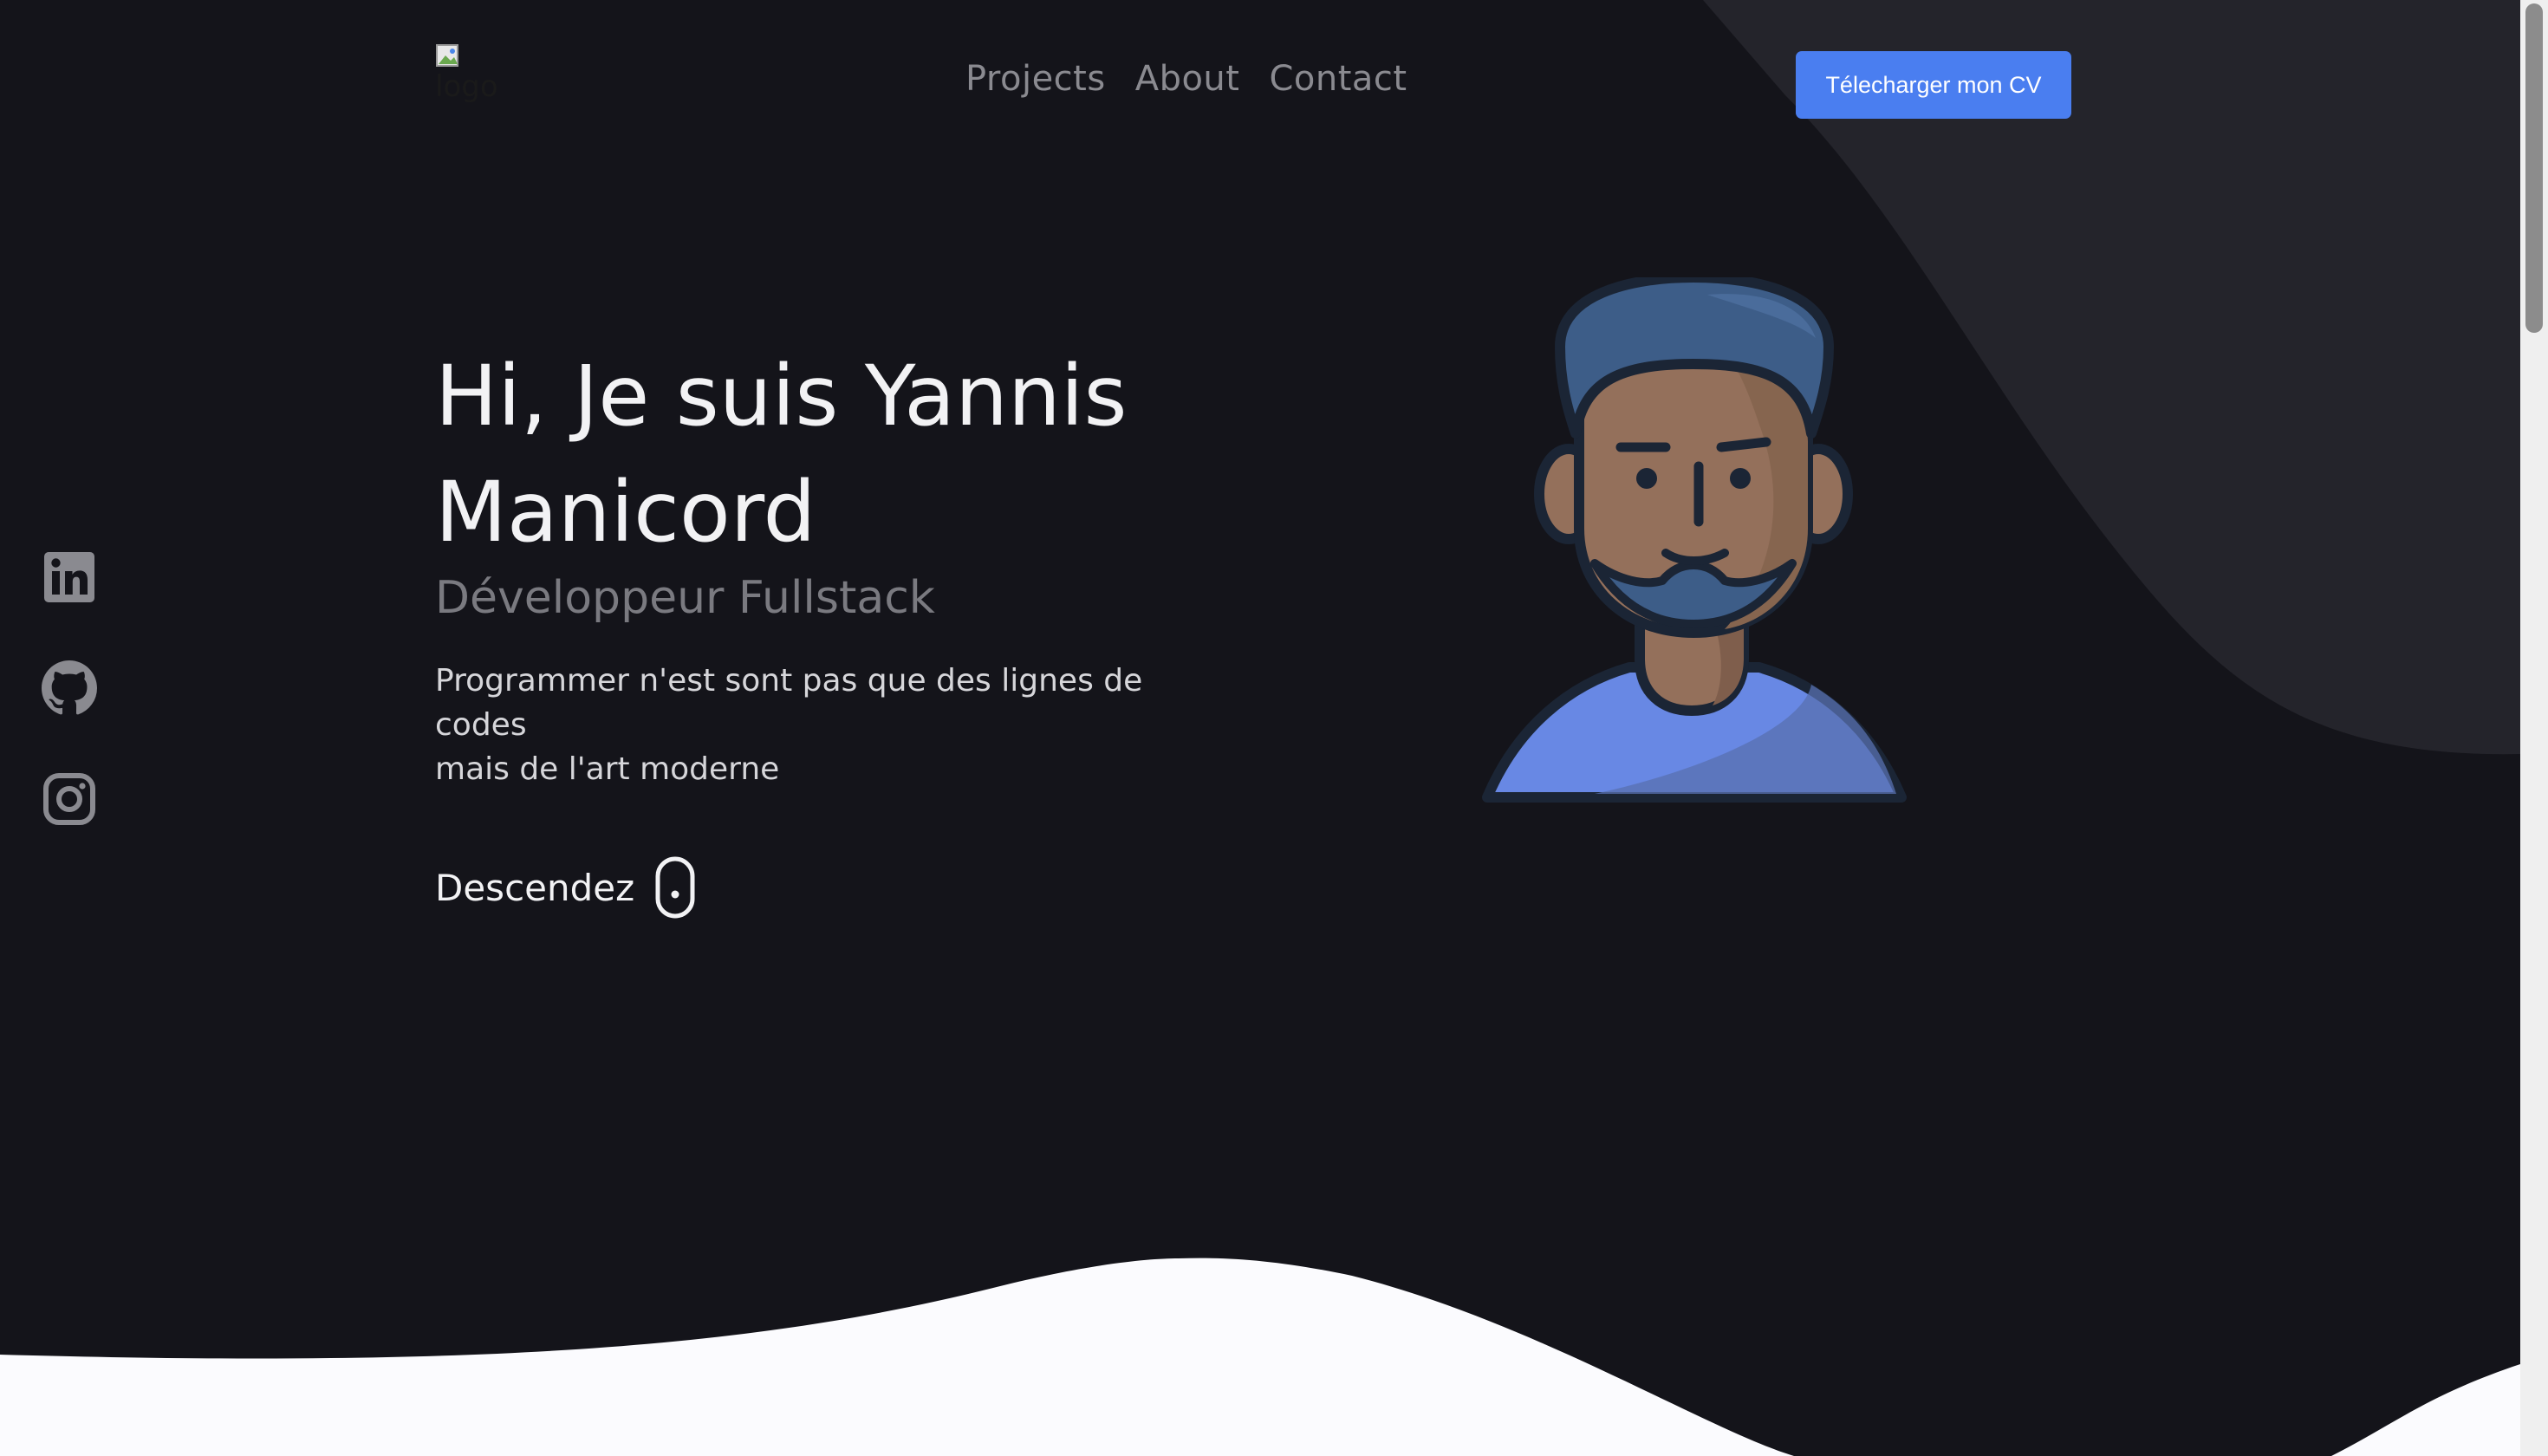 The image size is (2548, 1456). I want to click on hero-description-line-2: mais de l'art moderne, so click(607, 769).